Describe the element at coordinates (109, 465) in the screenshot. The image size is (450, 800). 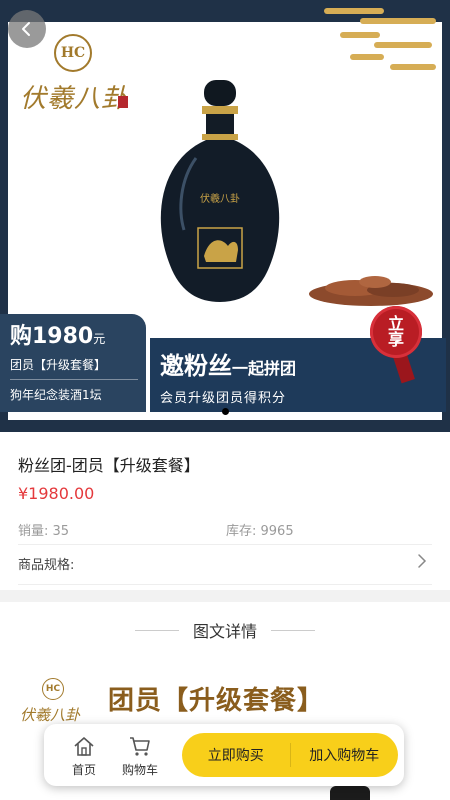
I see `product-title: 粉丝团-团员【升级套餐】` at that location.